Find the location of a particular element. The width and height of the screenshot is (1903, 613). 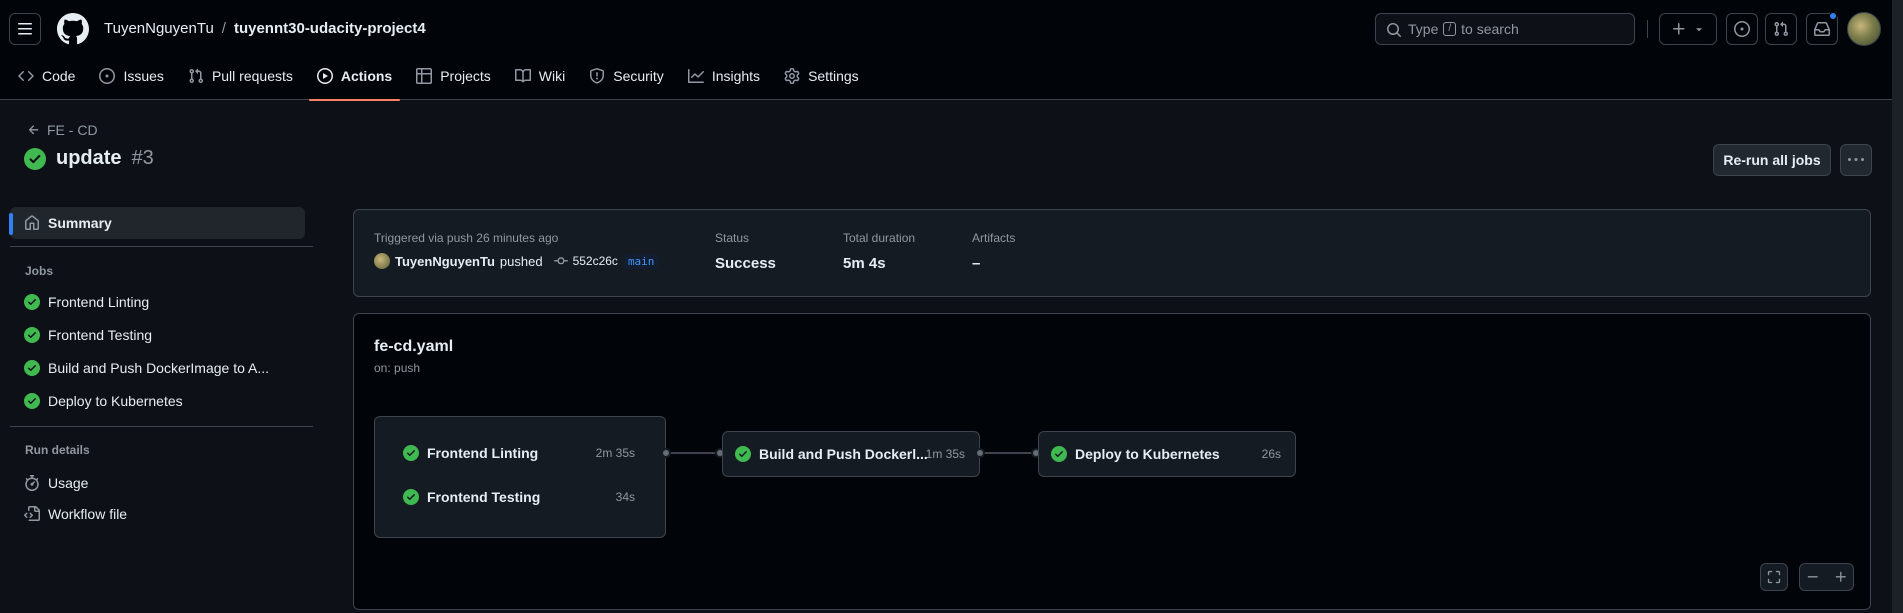

graph-icon is located at coordinates (695, 76).